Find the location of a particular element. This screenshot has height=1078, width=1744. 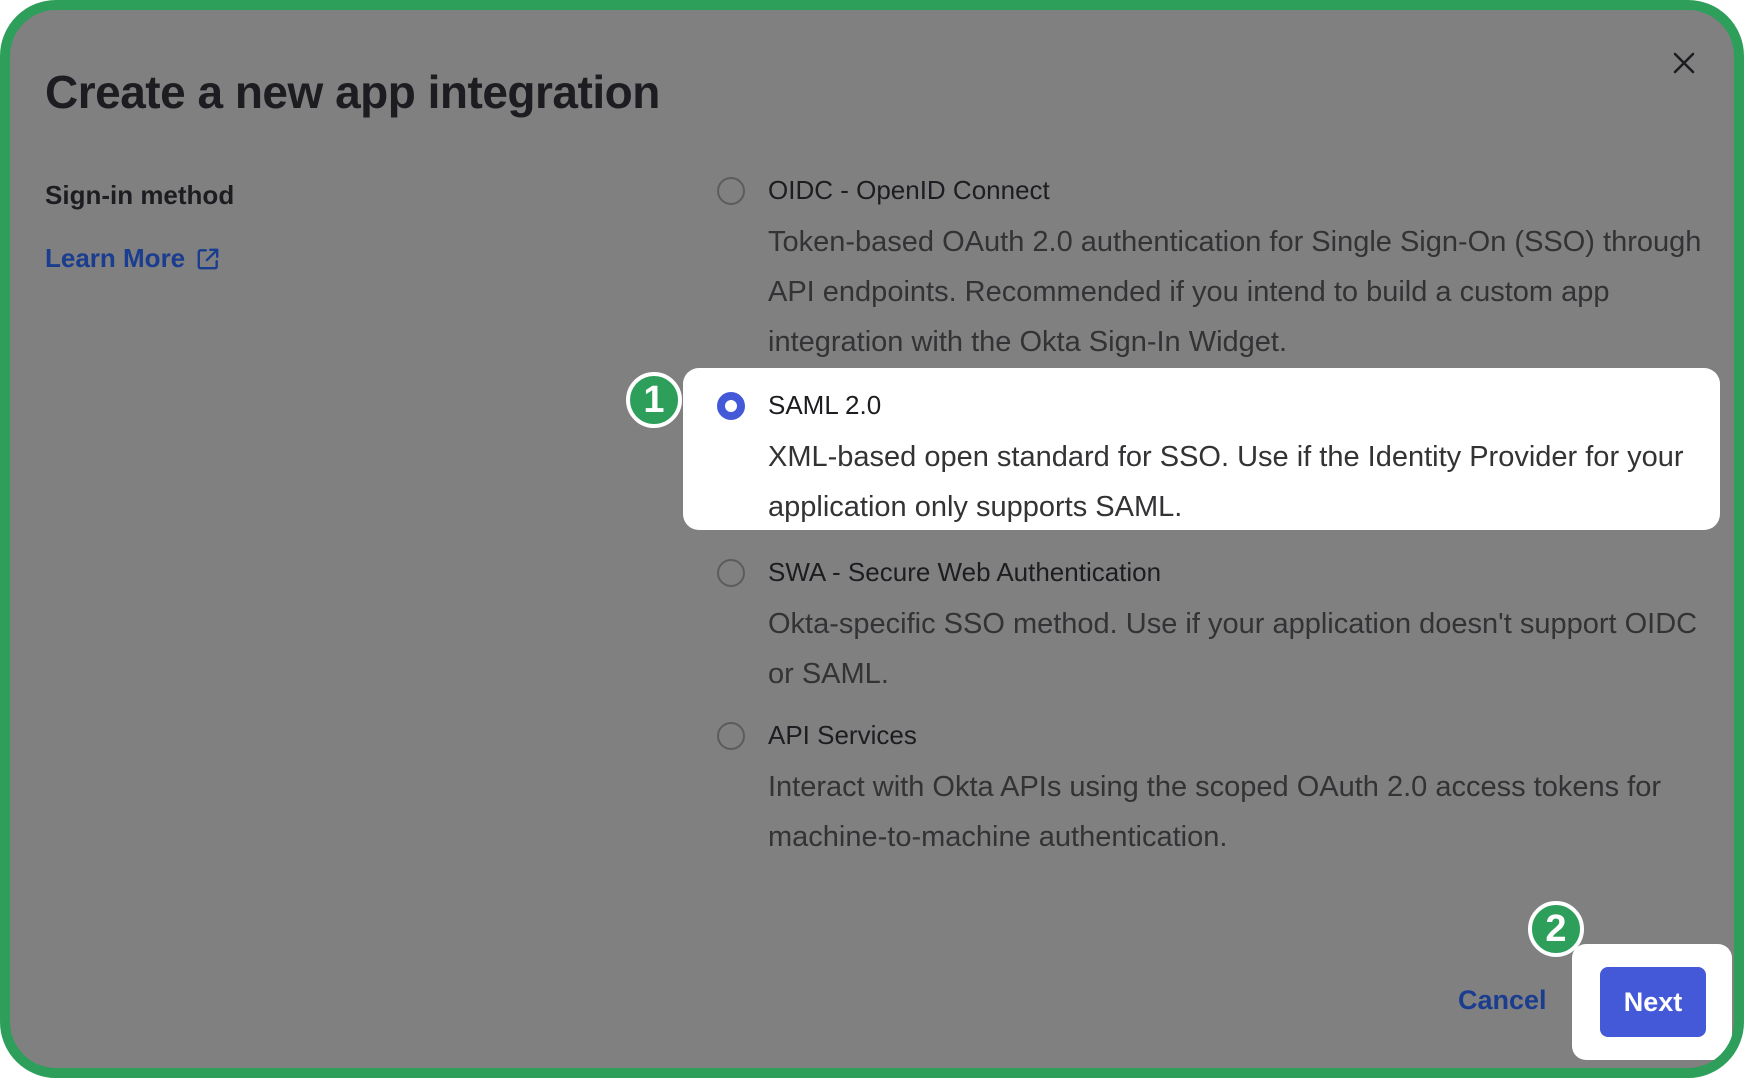

external-link-icon is located at coordinates (208, 258).